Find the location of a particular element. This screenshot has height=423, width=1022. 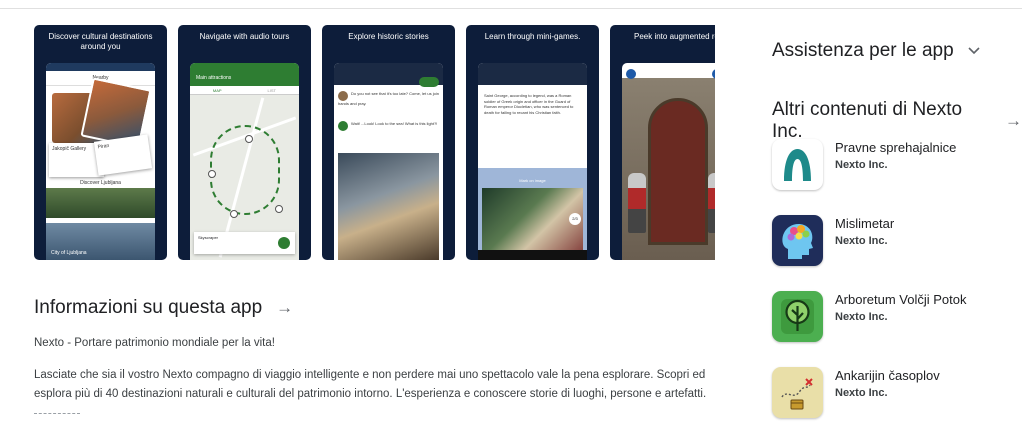

screenshot-5: Peek into augmented reality is located at coordinates (662, 142).